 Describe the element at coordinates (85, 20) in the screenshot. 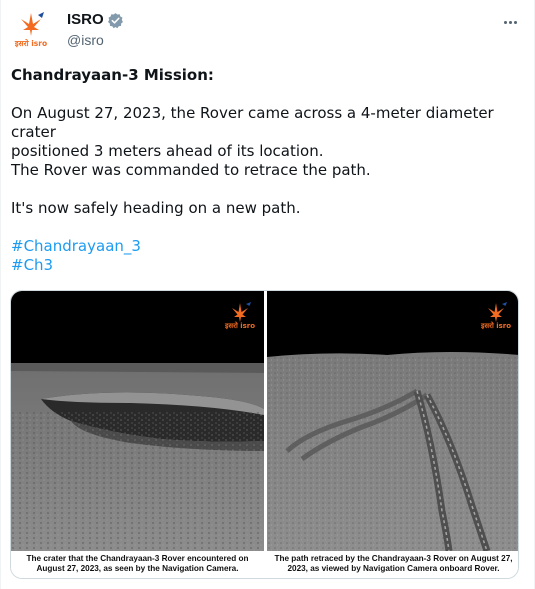

I see `display-name: ISRO` at that location.